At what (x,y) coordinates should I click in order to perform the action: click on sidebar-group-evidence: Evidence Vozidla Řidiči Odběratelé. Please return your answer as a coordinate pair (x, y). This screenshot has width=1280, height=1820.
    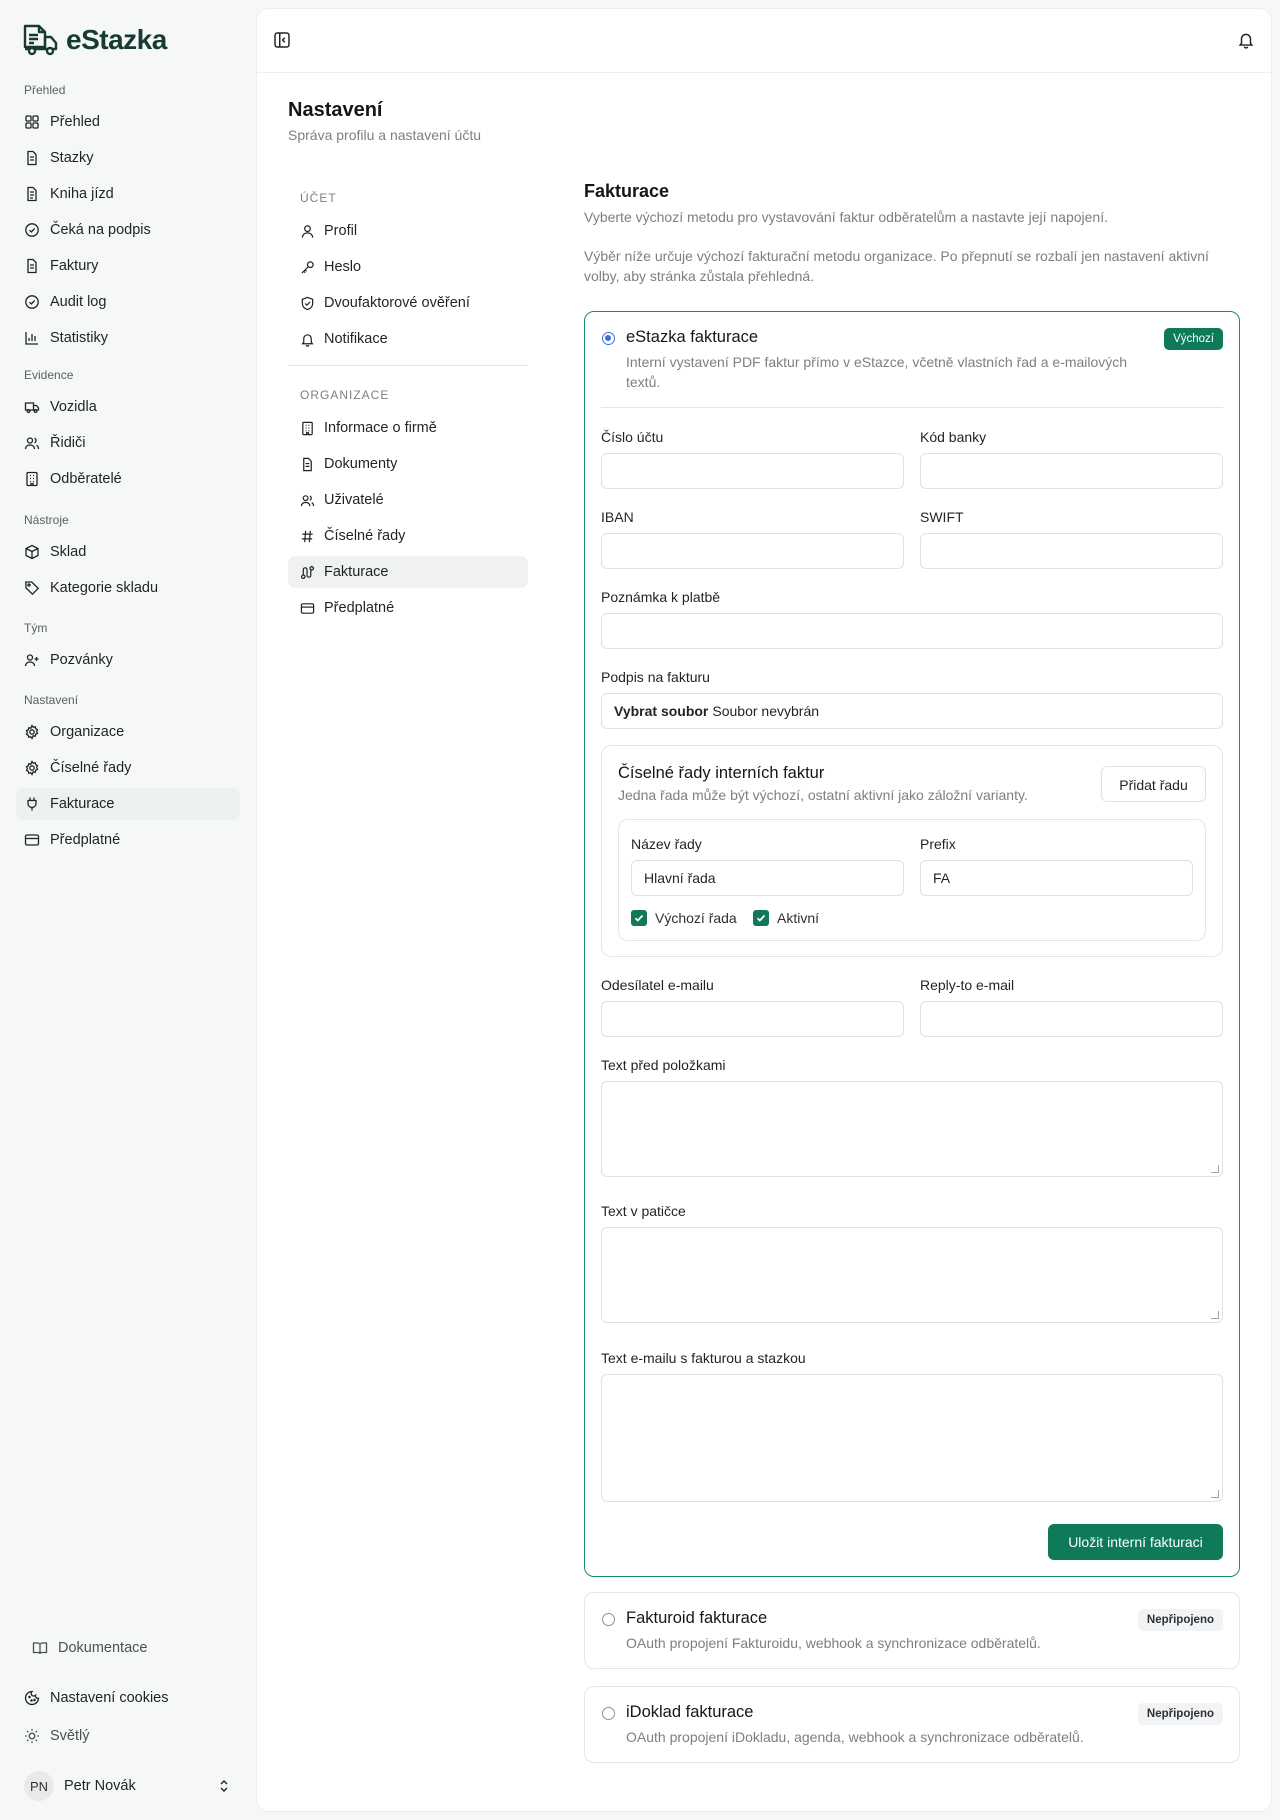
    Looking at the image, I should click on (128, 429).